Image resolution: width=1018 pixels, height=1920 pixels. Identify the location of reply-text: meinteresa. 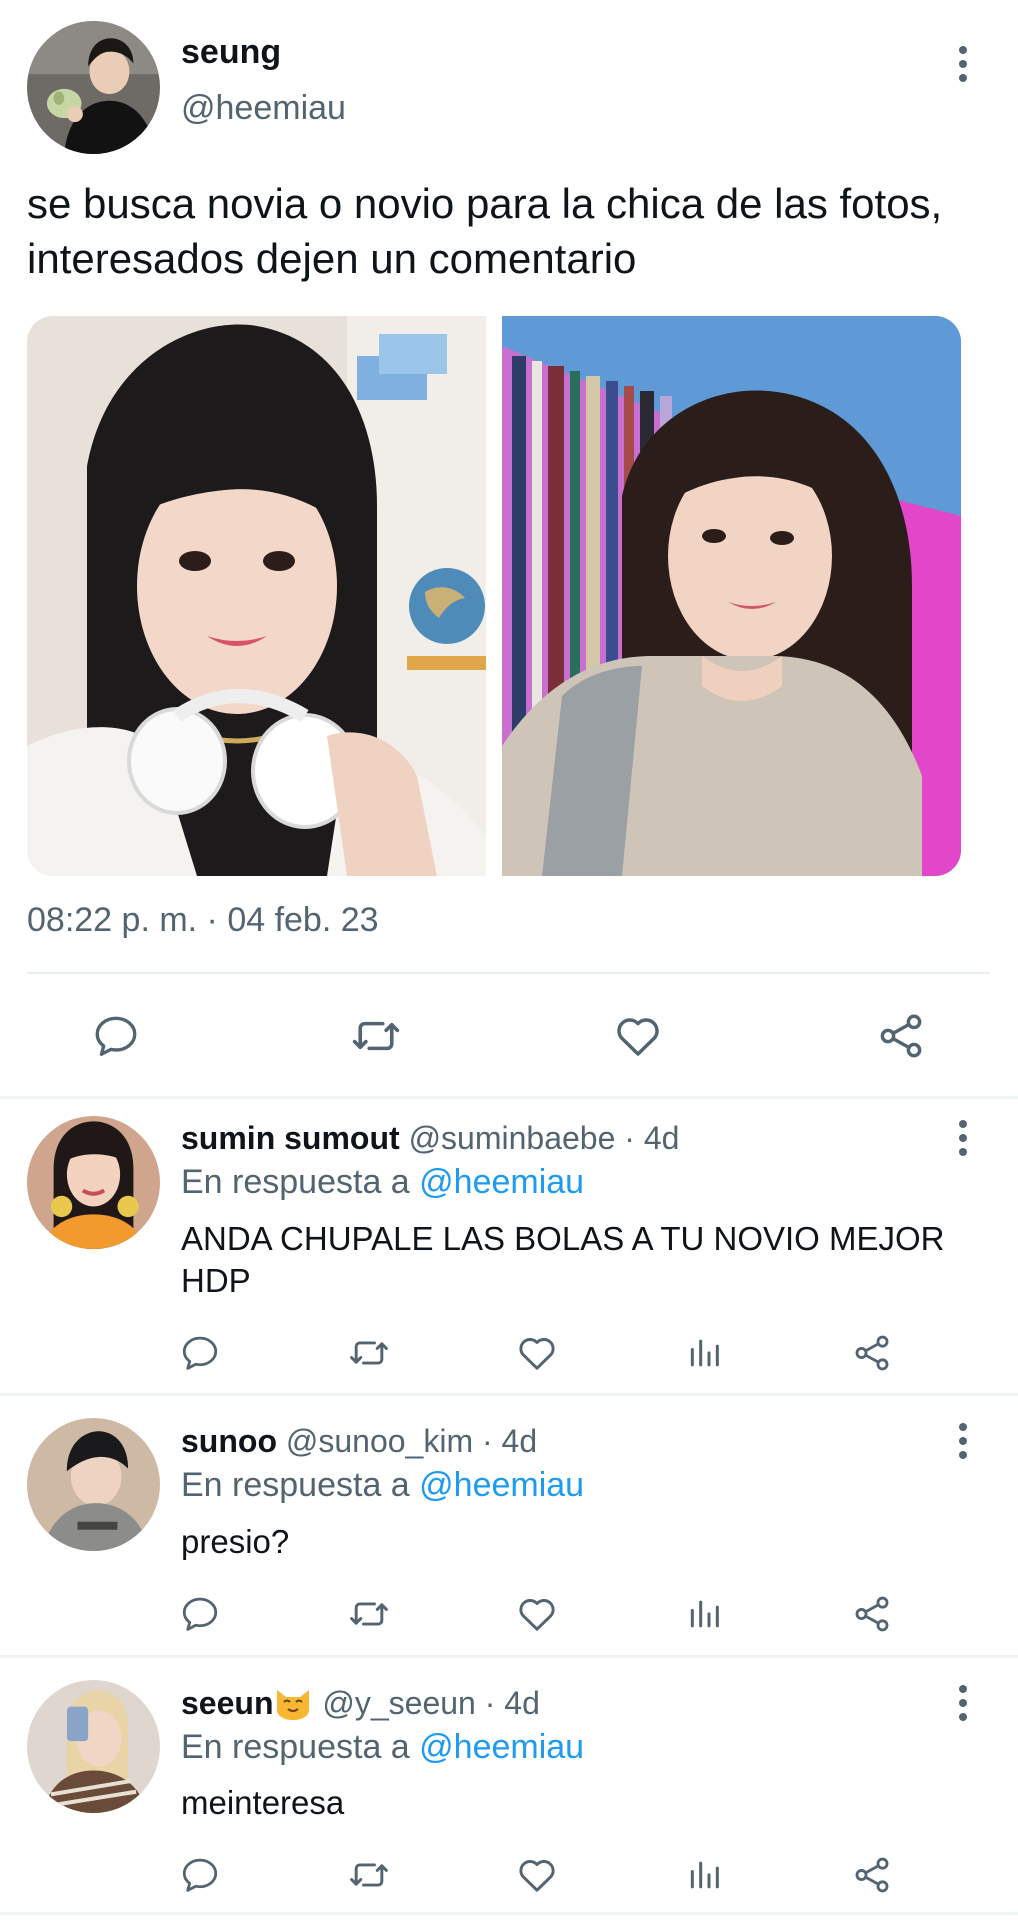
(263, 1802).